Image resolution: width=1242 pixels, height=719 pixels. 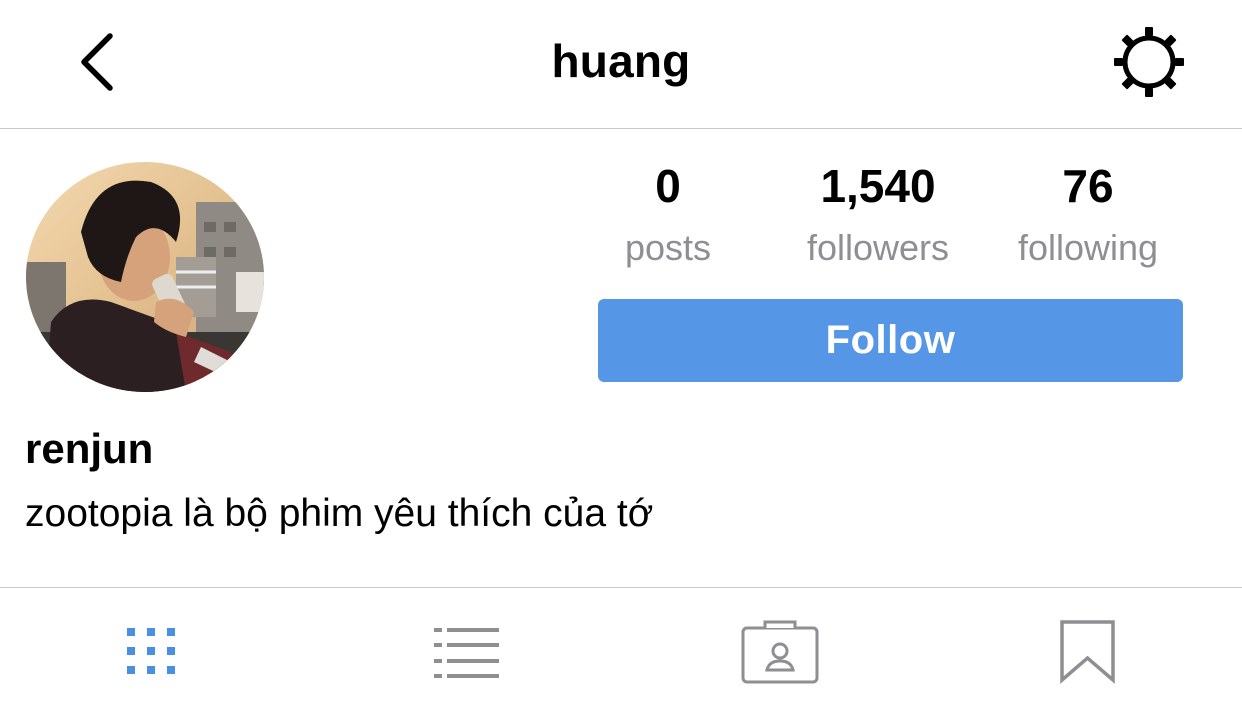 I want to click on tab-grid, so click(x=155, y=651).